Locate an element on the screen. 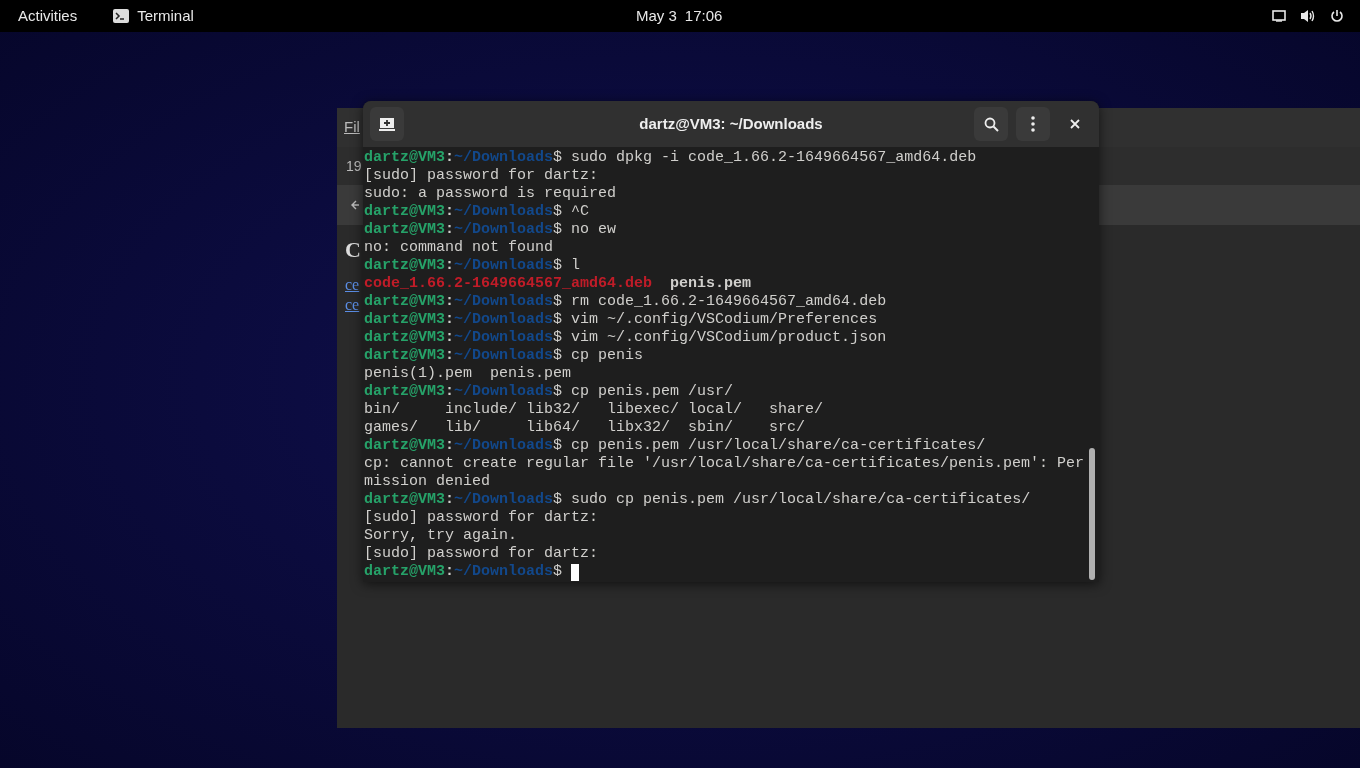 Image resolution: width=1360 pixels, height=768 pixels. activities-button: Activities is located at coordinates (48, 16).